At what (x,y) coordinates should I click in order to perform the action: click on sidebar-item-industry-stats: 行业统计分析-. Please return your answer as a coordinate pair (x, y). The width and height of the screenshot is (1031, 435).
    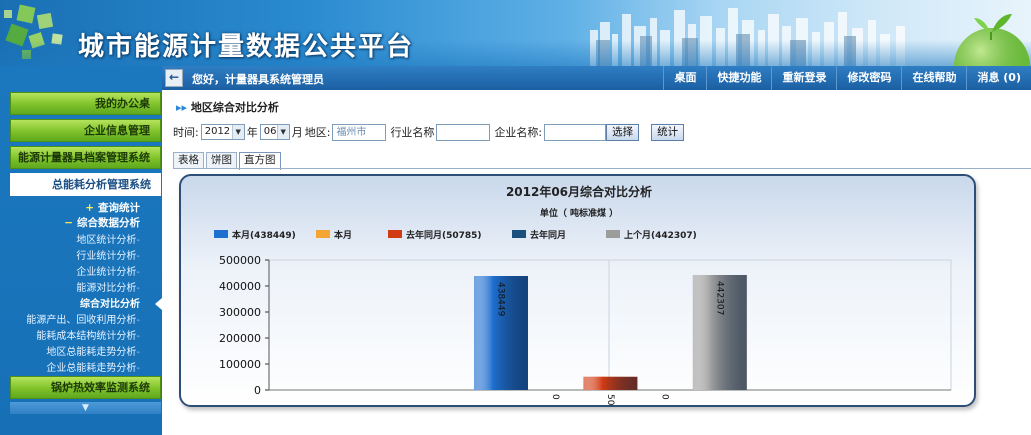
    Looking at the image, I should click on (76, 254).